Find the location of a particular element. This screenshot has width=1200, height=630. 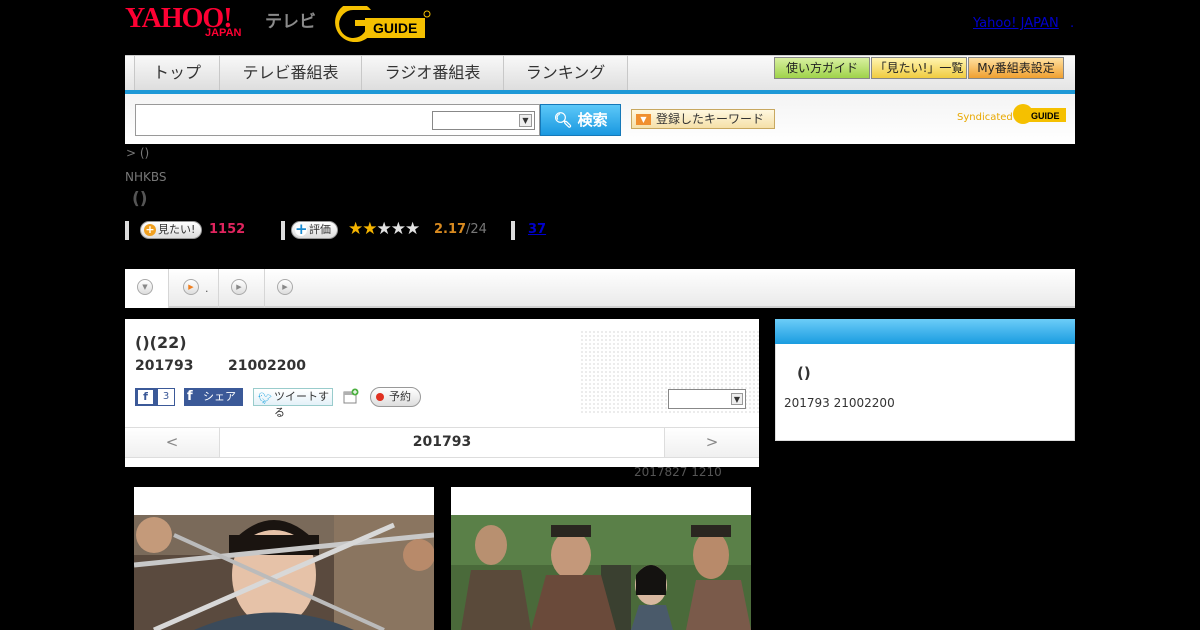

syndicated-gguide-logo: GUIDE is located at coordinates (1039, 114).